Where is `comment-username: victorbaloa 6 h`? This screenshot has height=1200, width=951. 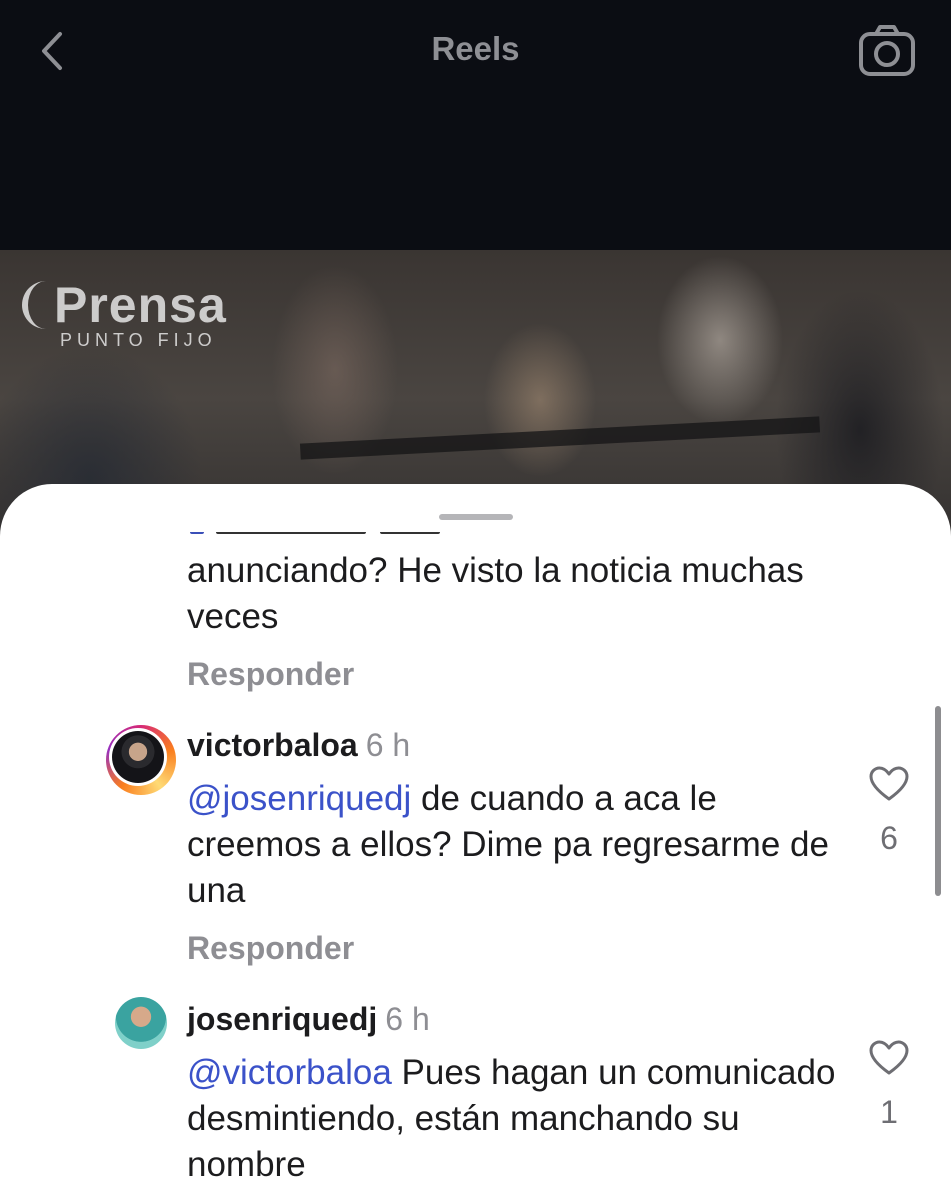 comment-username: victorbaloa 6 h is located at coordinates (298, 745).